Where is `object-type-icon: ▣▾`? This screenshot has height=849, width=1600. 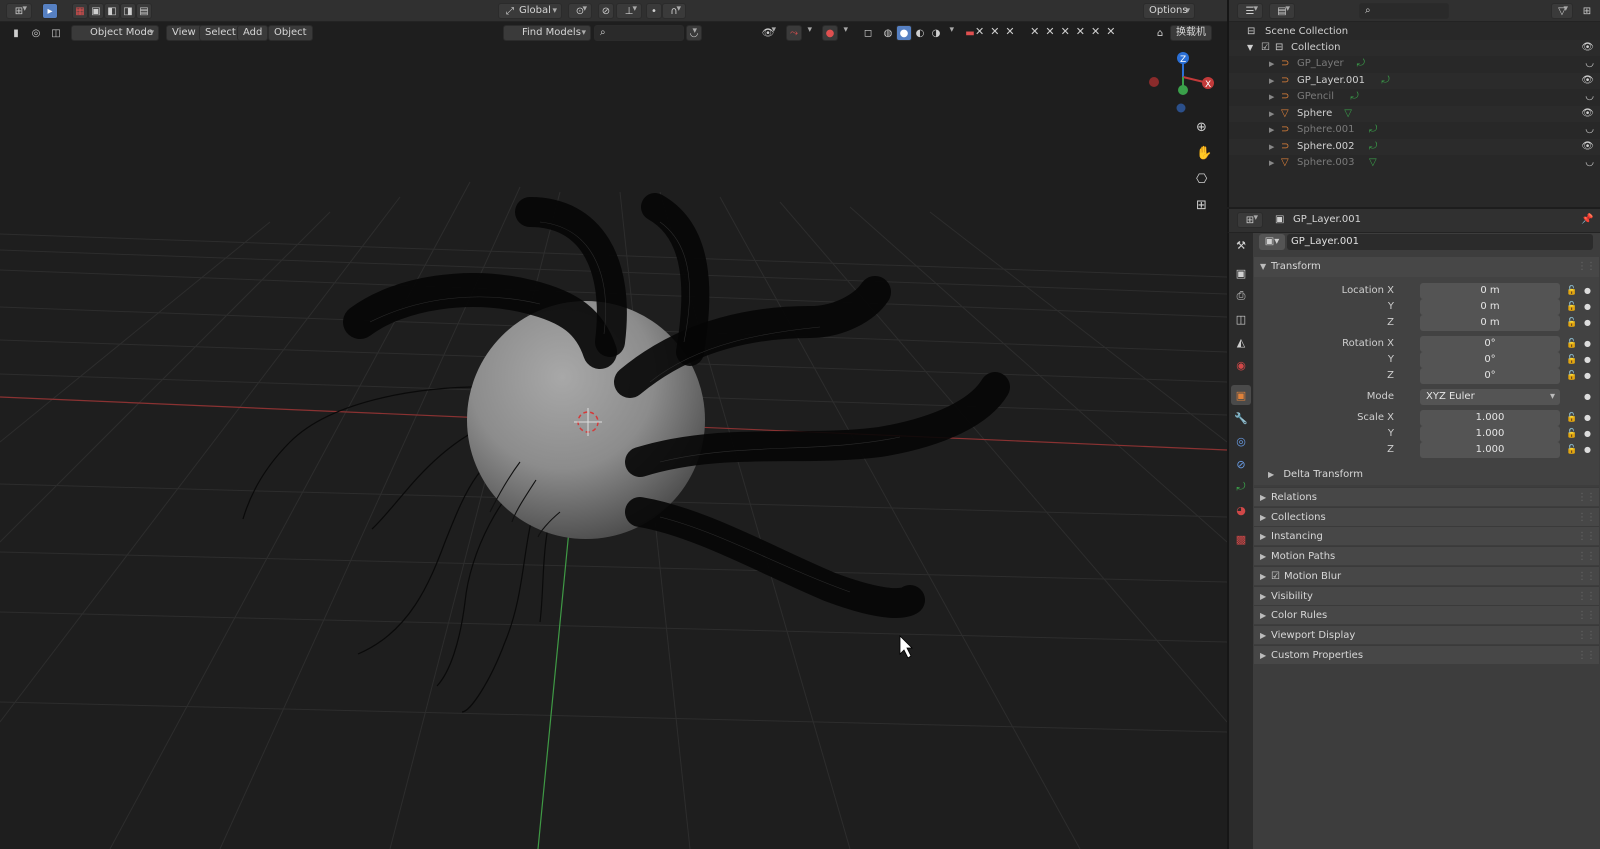
object-type-icon: ▣▾ is located at coordinates (1272, 242).